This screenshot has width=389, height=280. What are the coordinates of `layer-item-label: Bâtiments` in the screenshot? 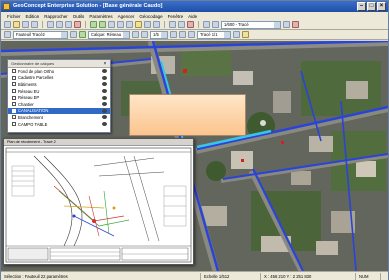 It's located at (27, 84).